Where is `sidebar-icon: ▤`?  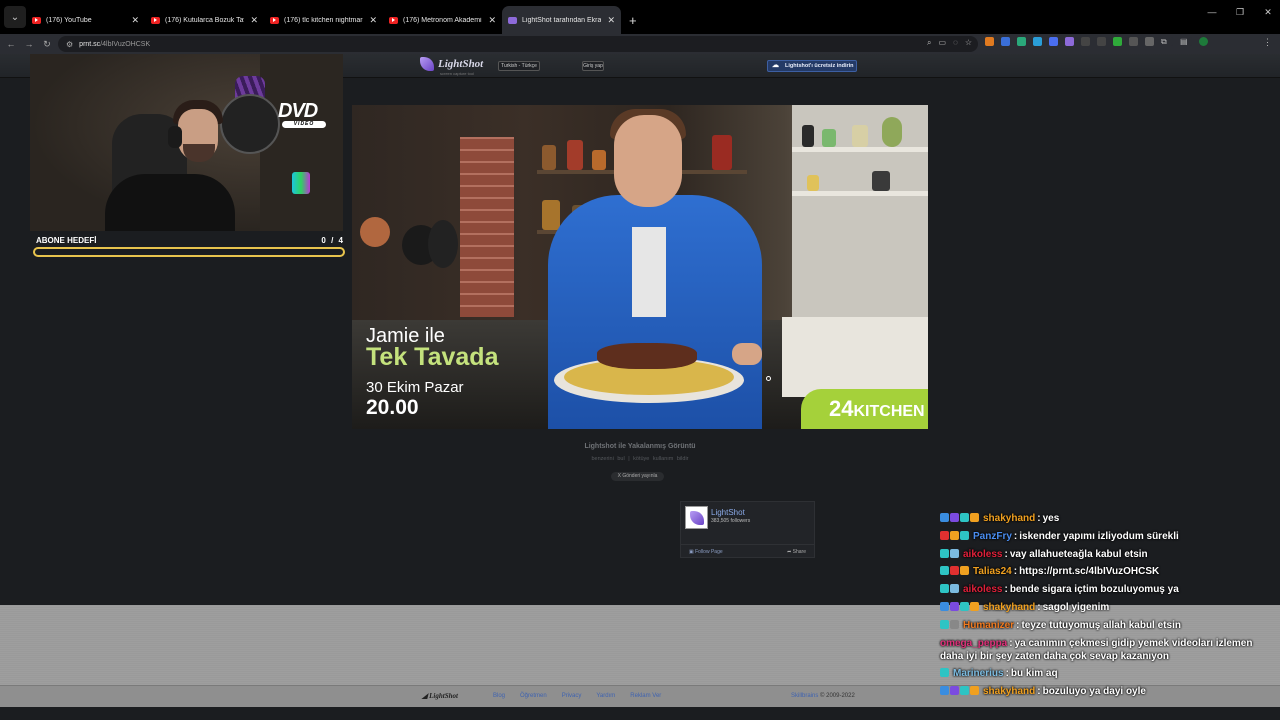 sidebar-icon: ▤ is located at coordinates (1186, 41).